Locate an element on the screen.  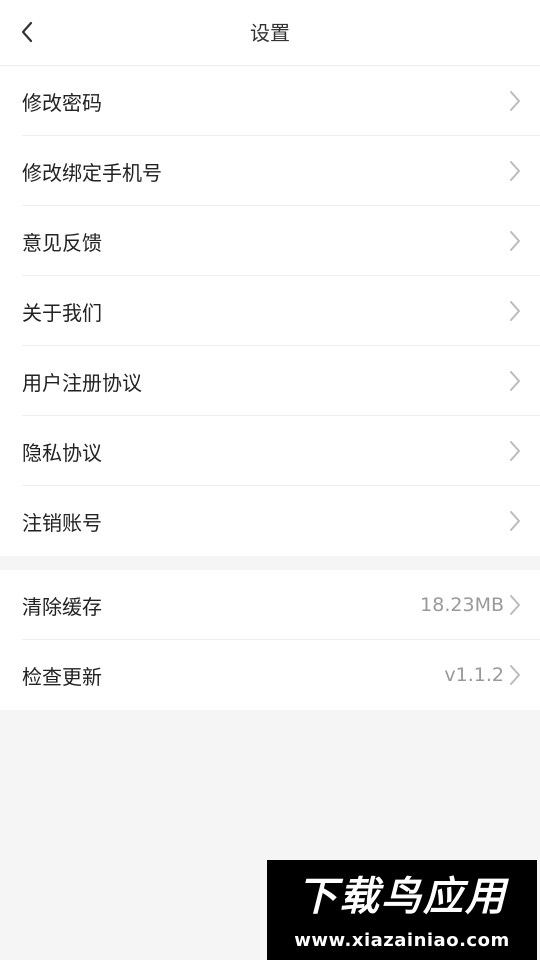
cache-size-value: 18.23MB is located at coordinates (462, 605).